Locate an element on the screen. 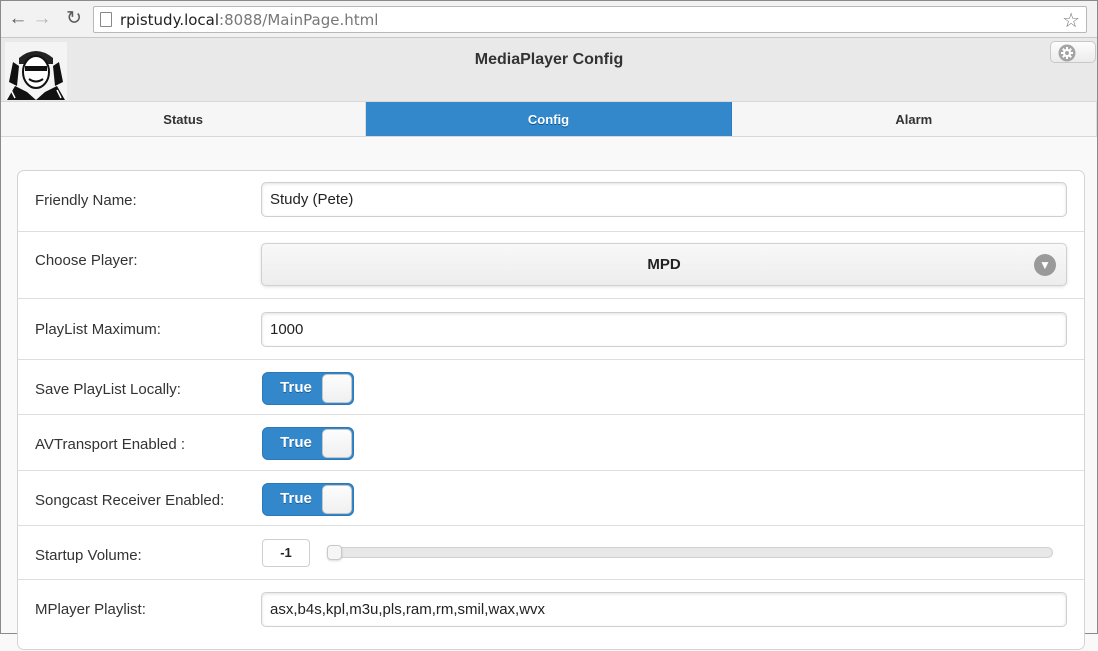  choose-player-label: Choose Player: is located at coordinates (86, 260).